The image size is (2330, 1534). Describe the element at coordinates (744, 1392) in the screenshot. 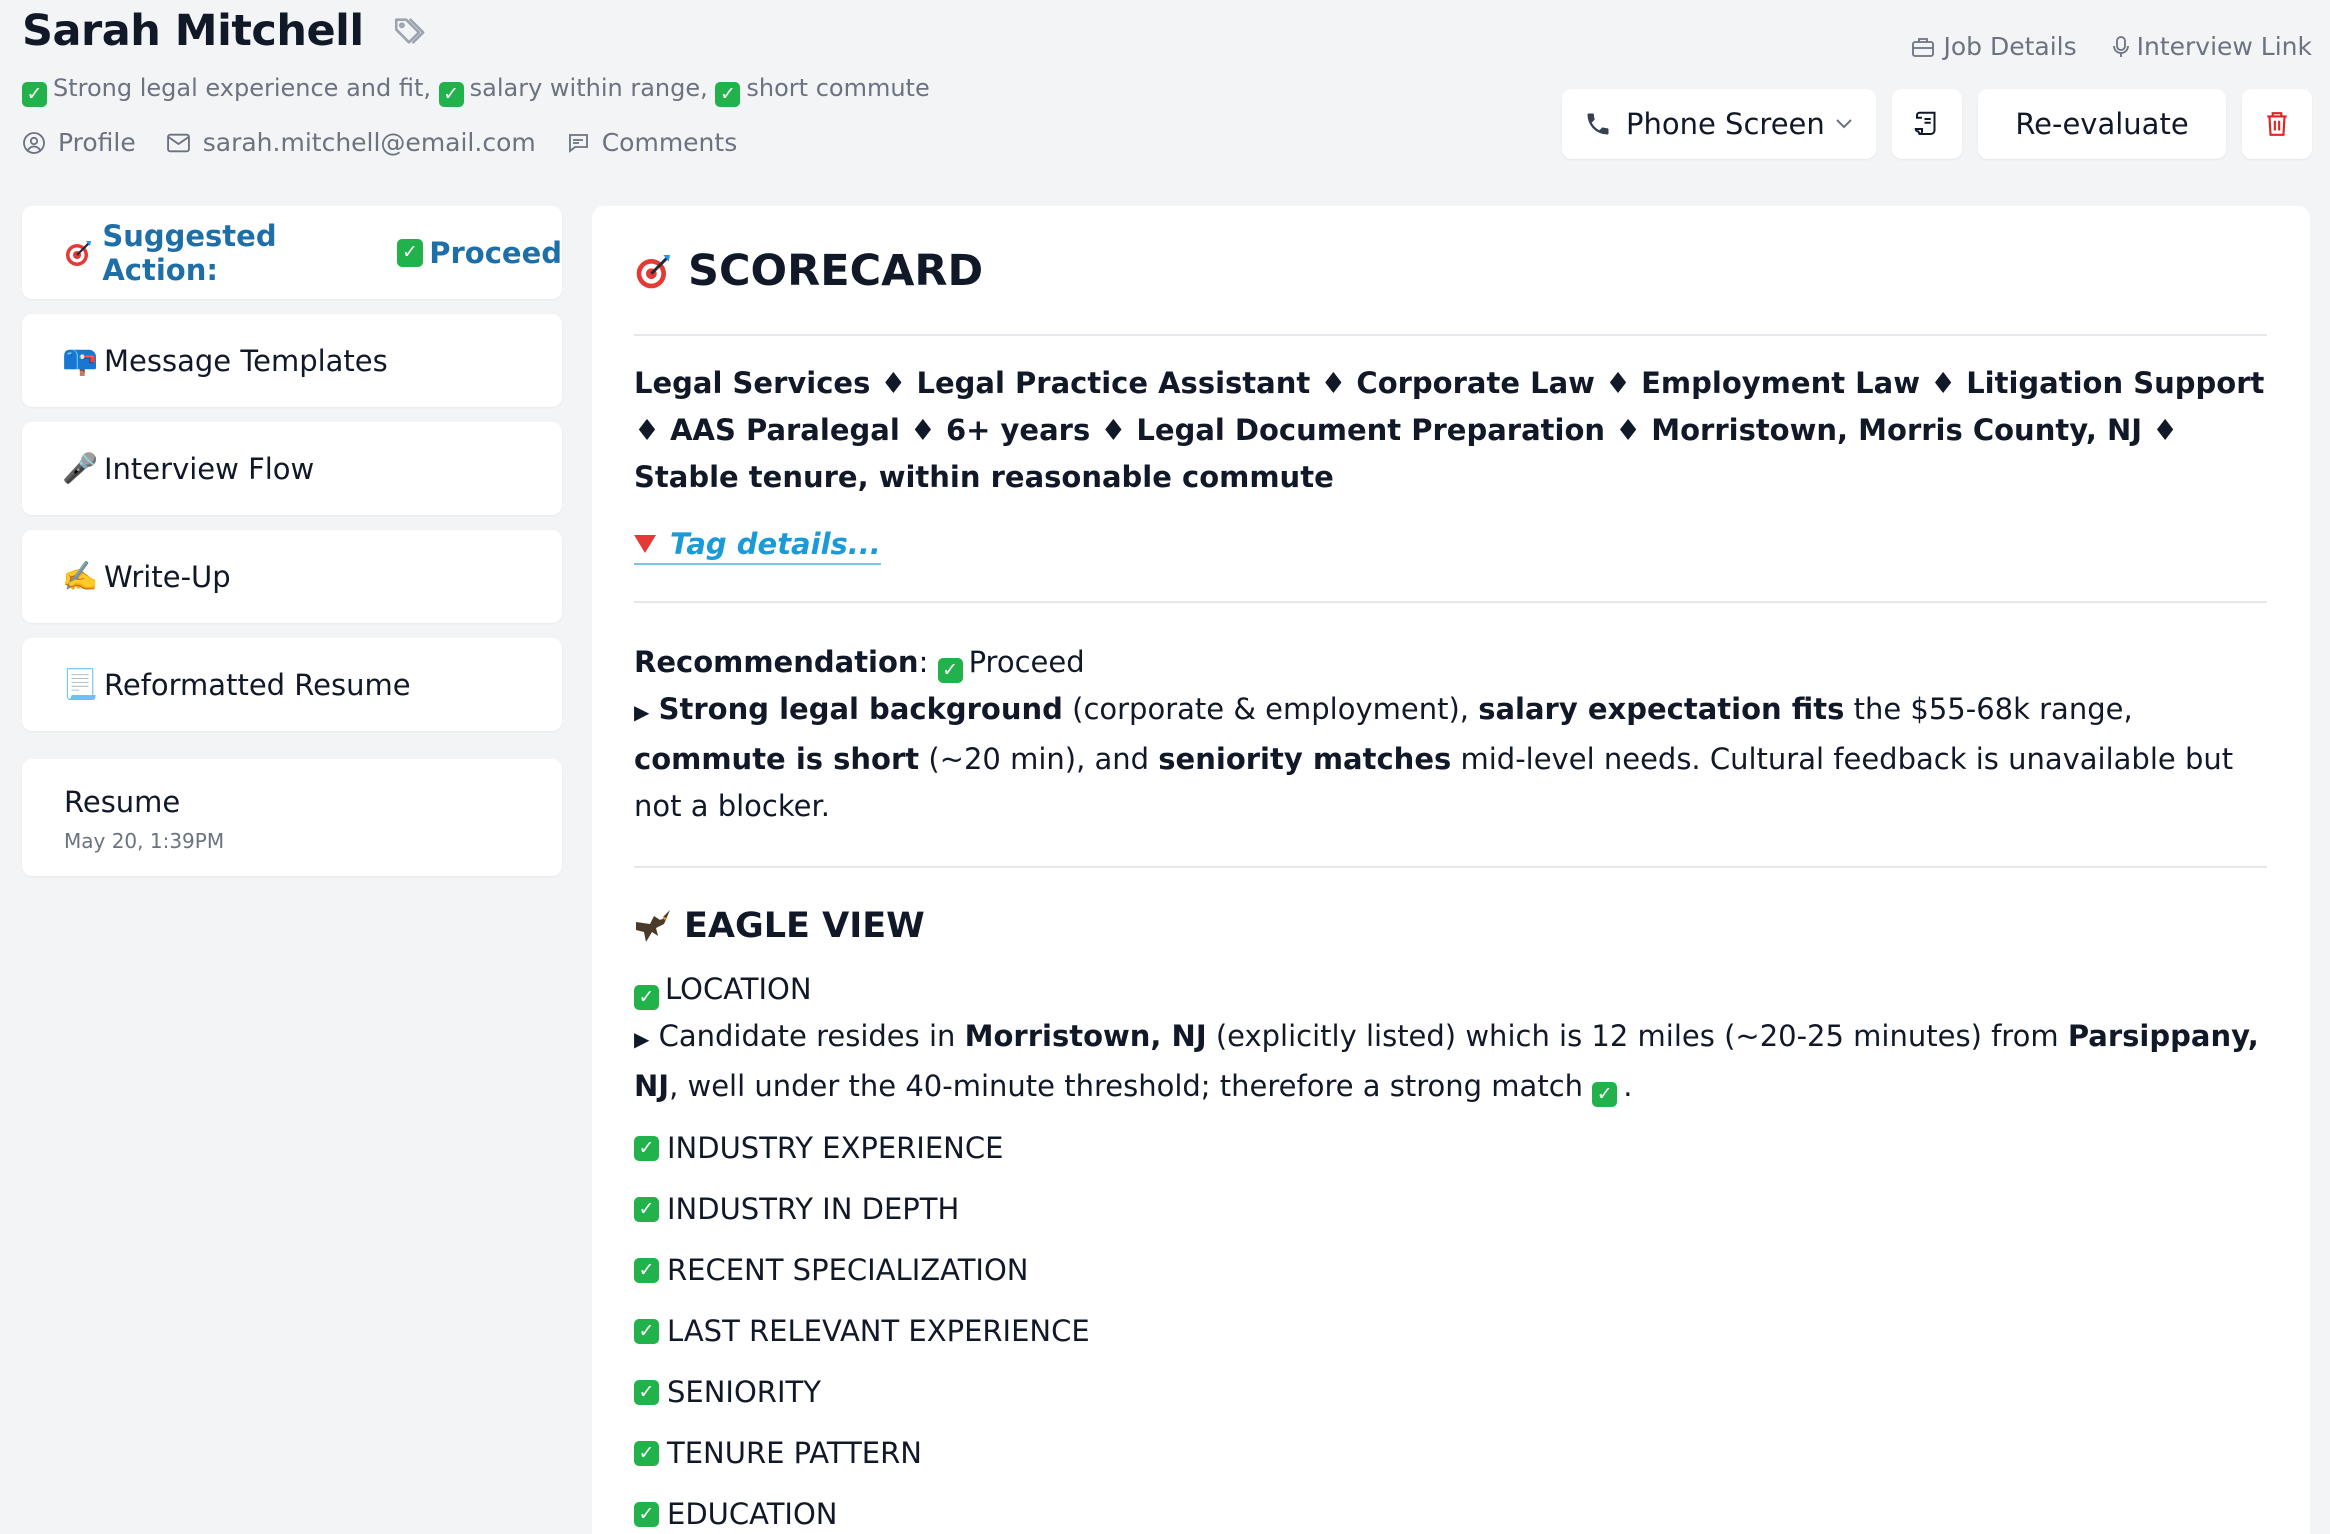

I see `eagle-view-item-label: SENIORITY` at that location.